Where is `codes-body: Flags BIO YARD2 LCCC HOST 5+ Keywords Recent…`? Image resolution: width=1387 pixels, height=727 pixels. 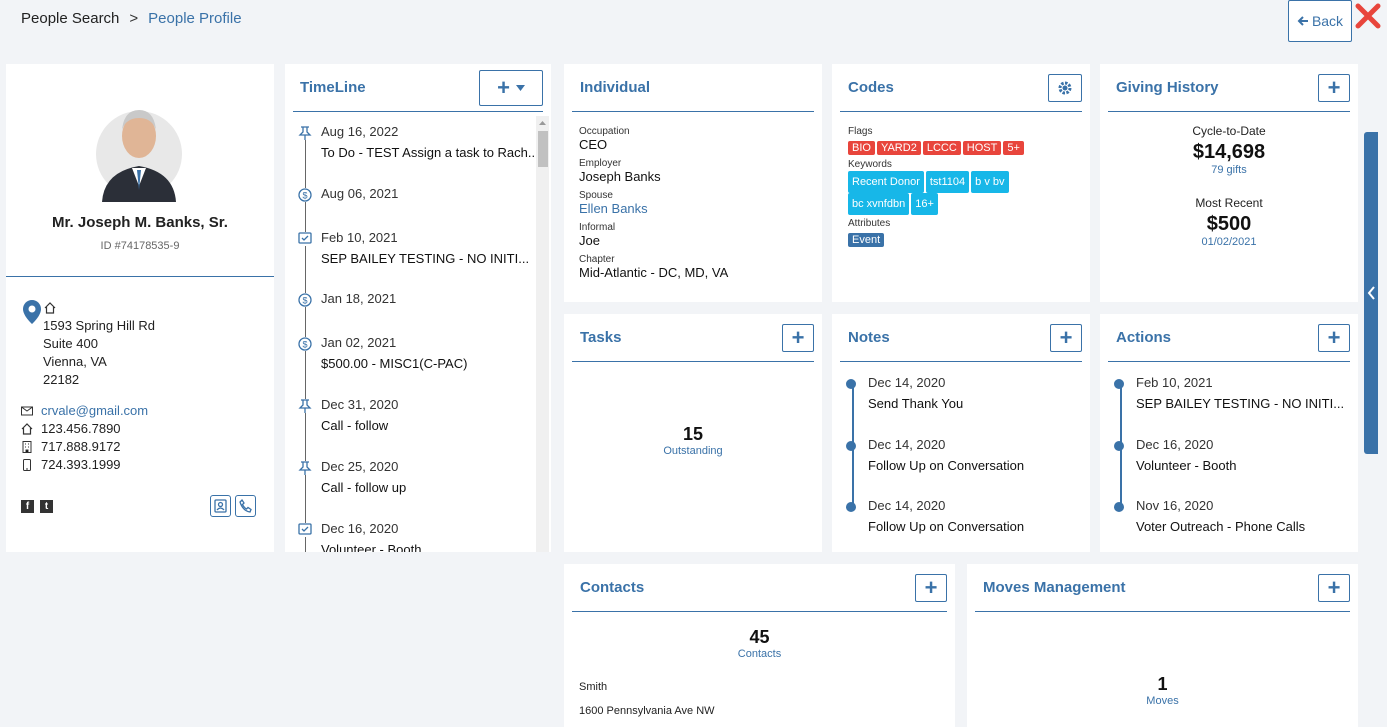 codes-body: Flags BIO YARD2 LCCC HOST 5+ Keywords Recent… is located at coordinates (965, 187).